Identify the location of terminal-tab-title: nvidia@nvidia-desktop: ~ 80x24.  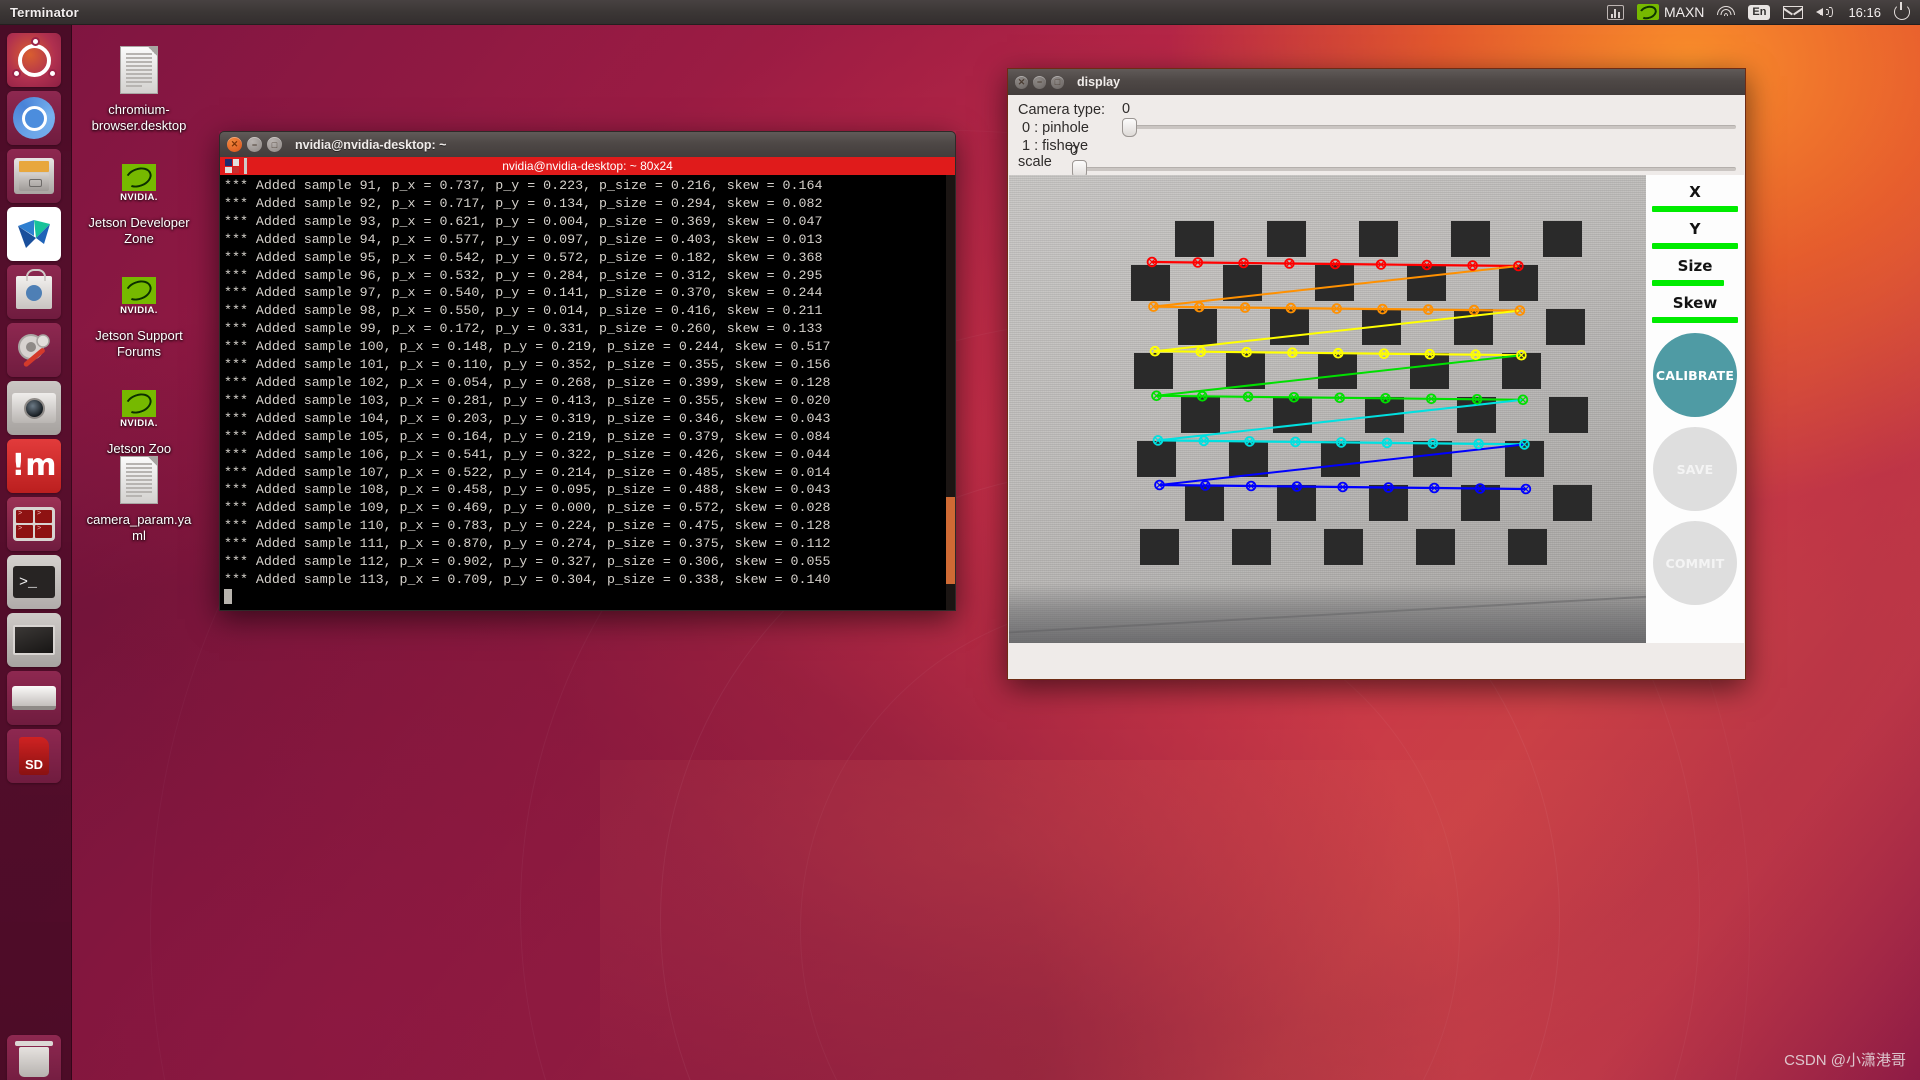
(587, 166).